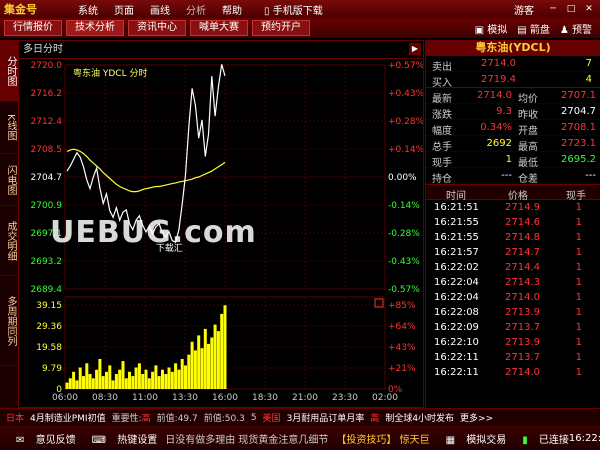 The image size is (600, 450). What do you see at coordinates (225, 398) in the screenshot?
I see `time-tick-label: 16:00` at bounding box center [225, 398].